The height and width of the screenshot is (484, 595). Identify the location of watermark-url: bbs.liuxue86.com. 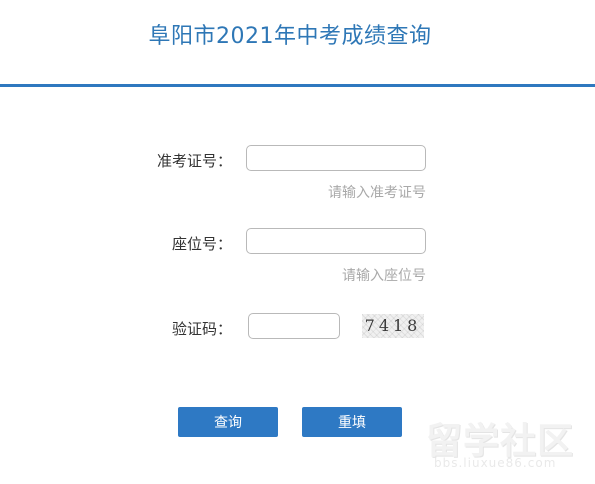
(495, 463).